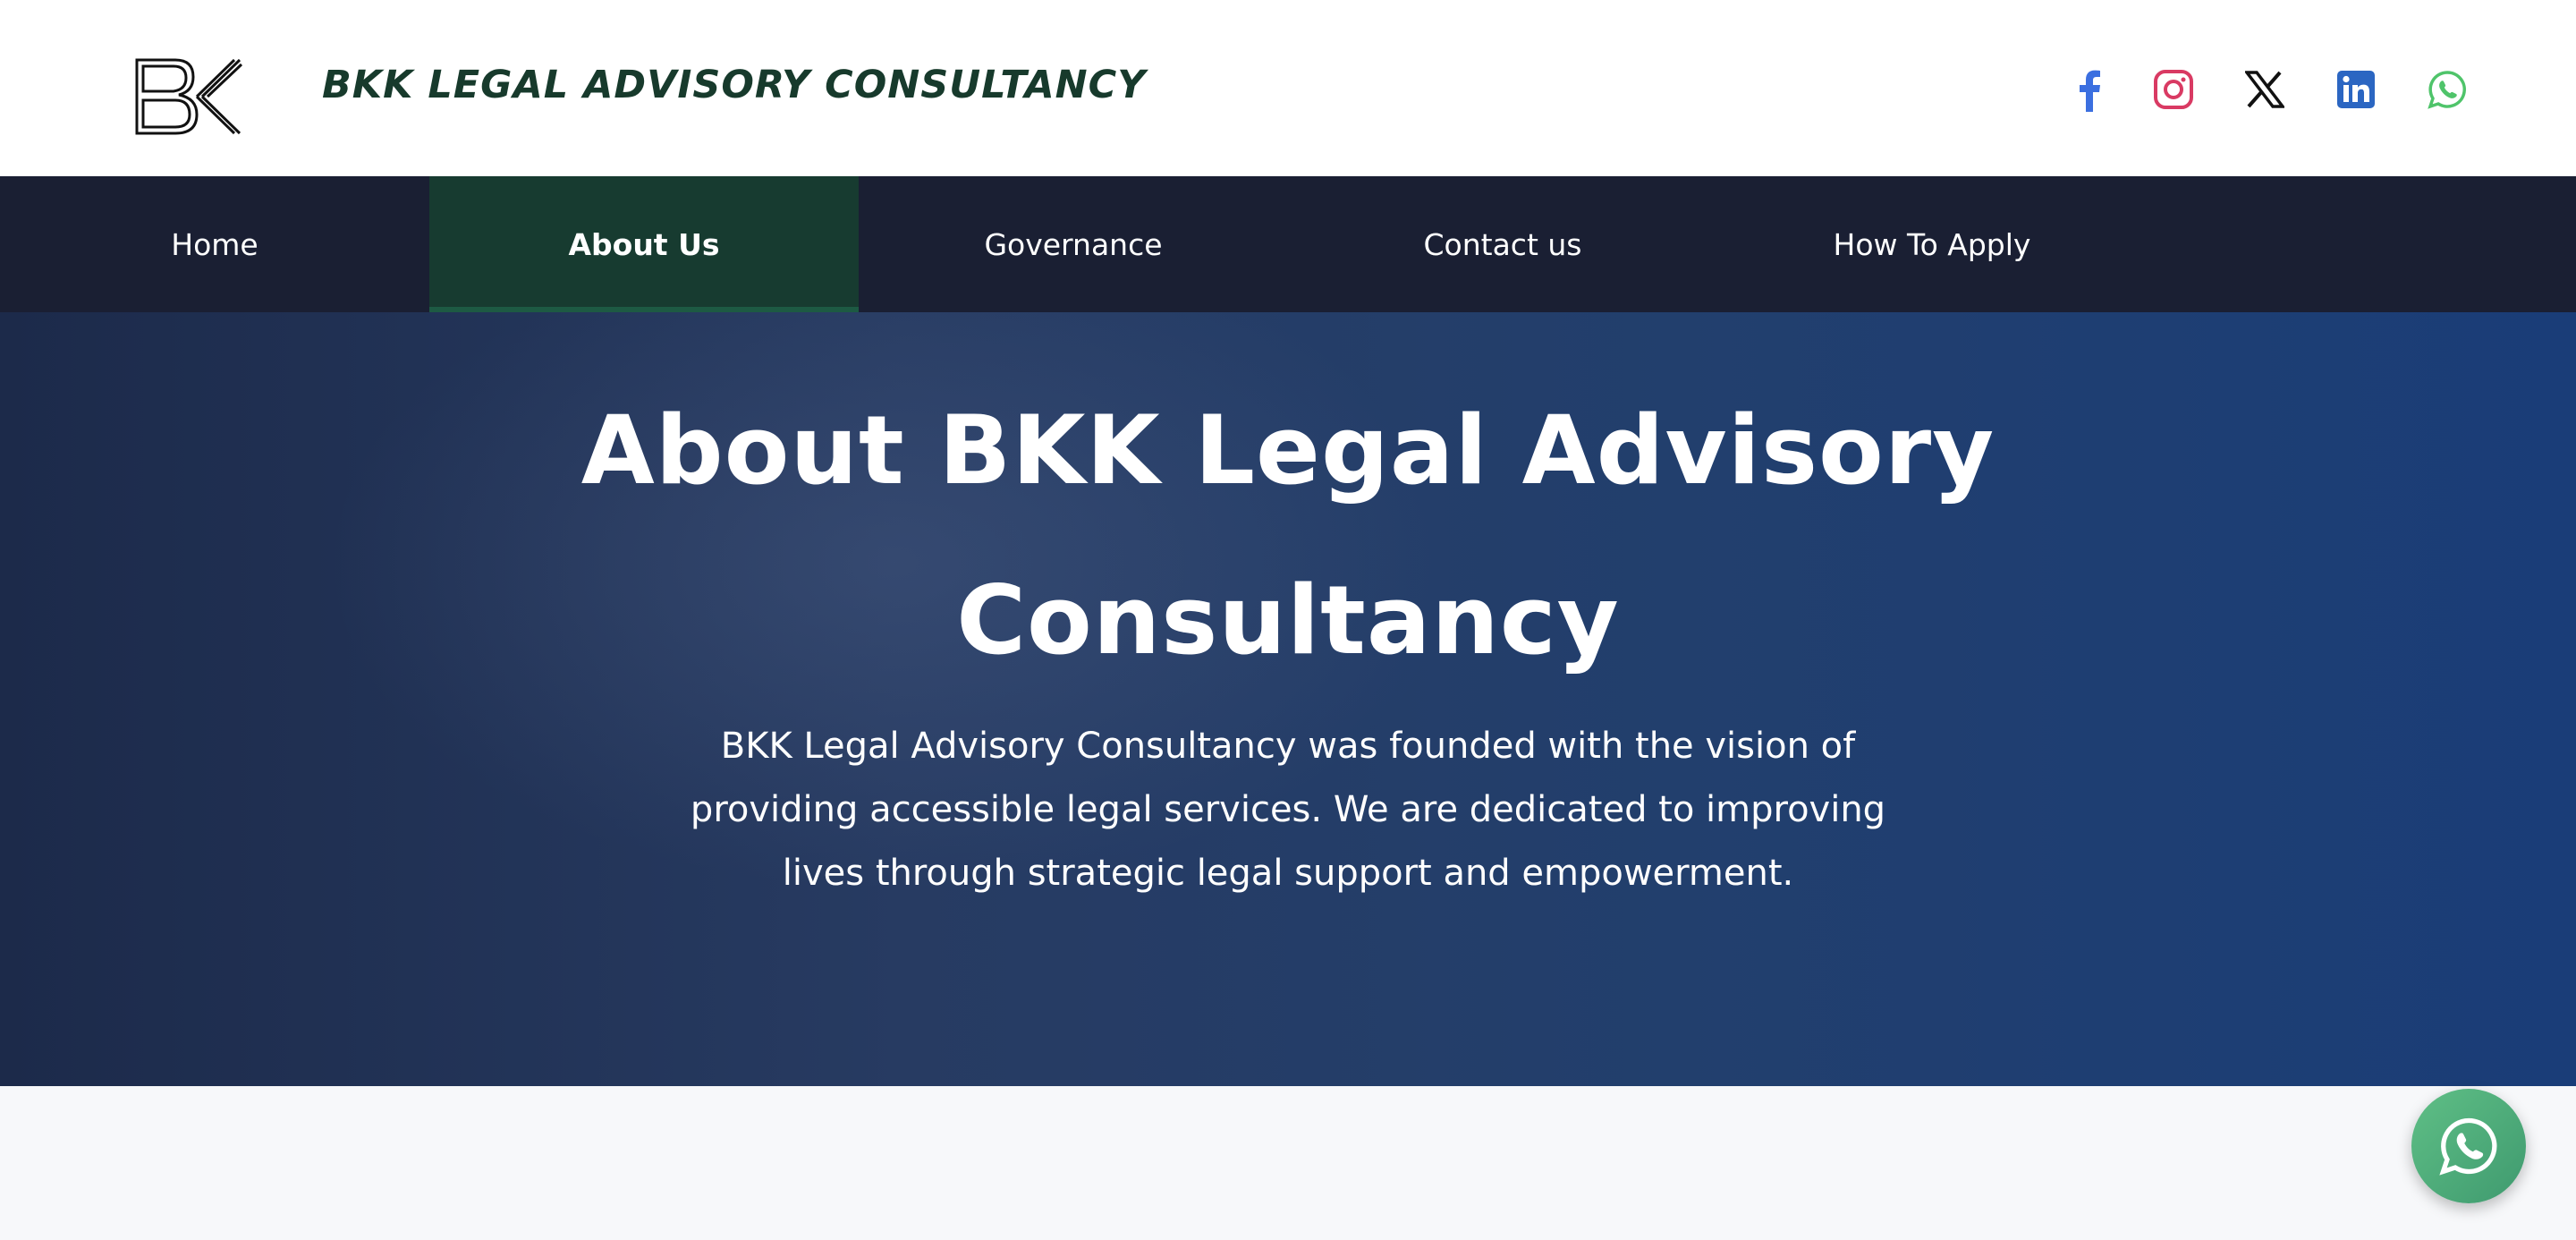 This screenshot has height=1240, width=2576. I want to click on whatsapp-chat-button, so click(2468, 1146).